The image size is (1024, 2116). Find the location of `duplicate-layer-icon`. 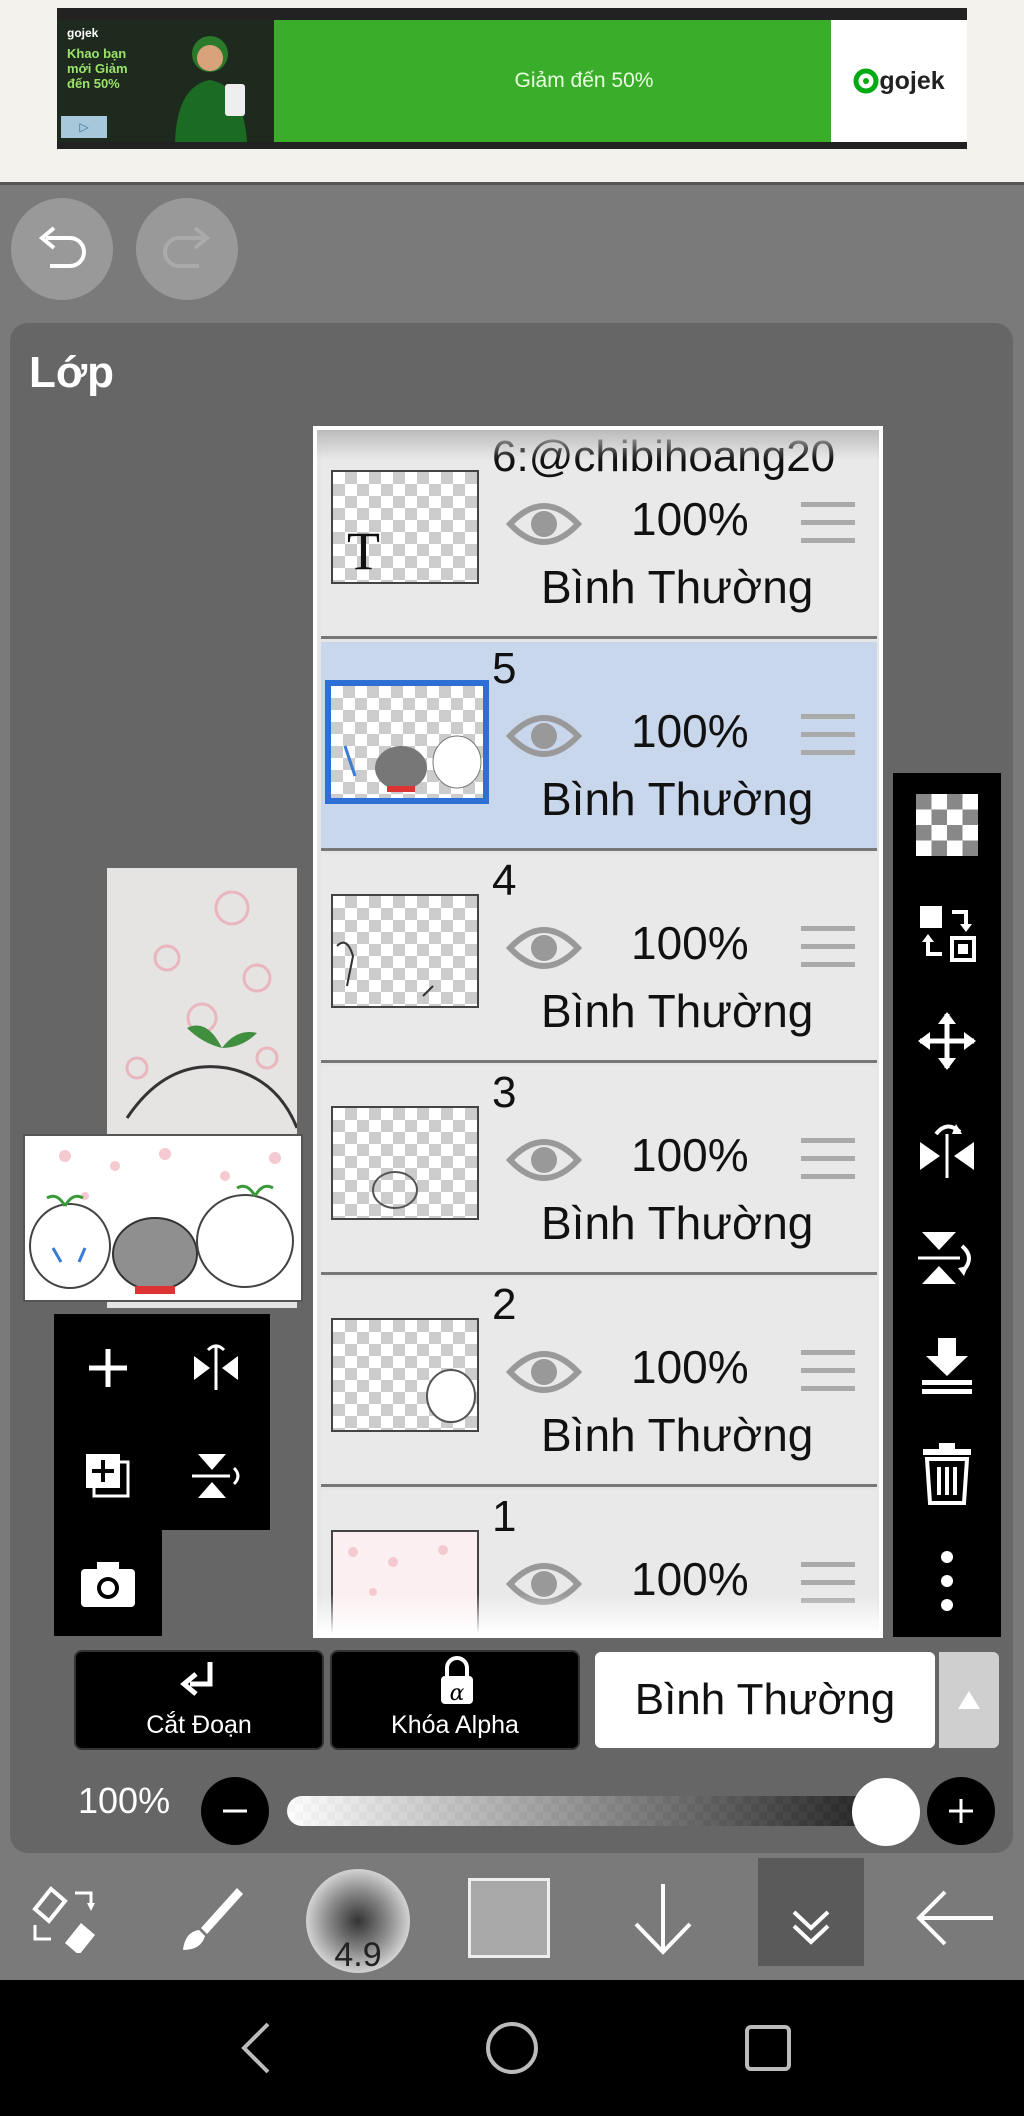

duplicate-layer-icon is located at coordinates (108, 1476).